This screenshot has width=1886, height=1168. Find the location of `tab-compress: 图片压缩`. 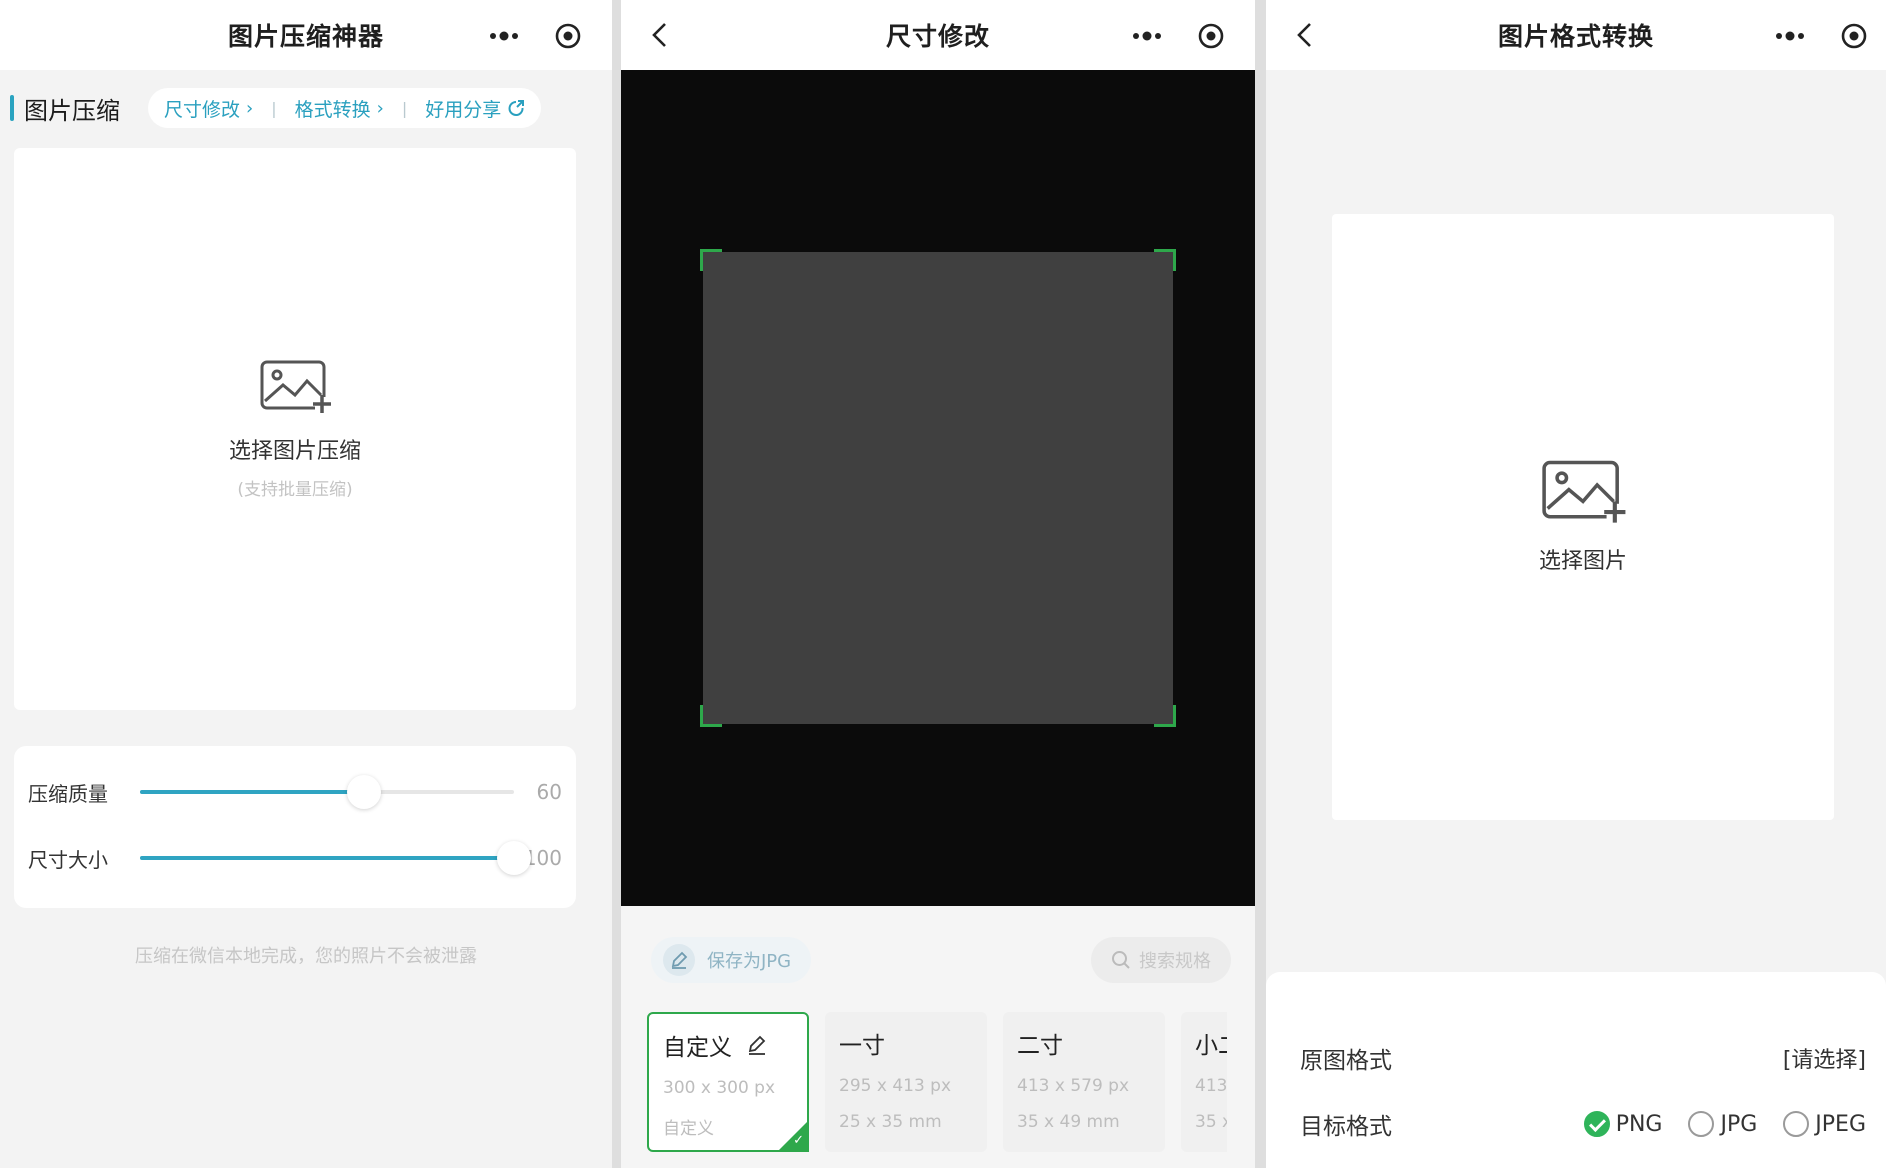

tab-compress: 图片压缩 is located at coordinates (65, 108).